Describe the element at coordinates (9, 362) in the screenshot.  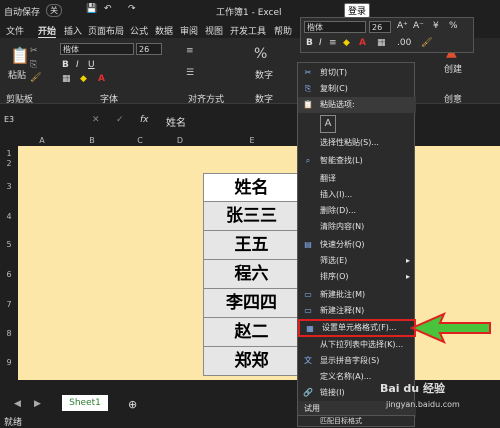
I see `row-header-9: 9` at that location.